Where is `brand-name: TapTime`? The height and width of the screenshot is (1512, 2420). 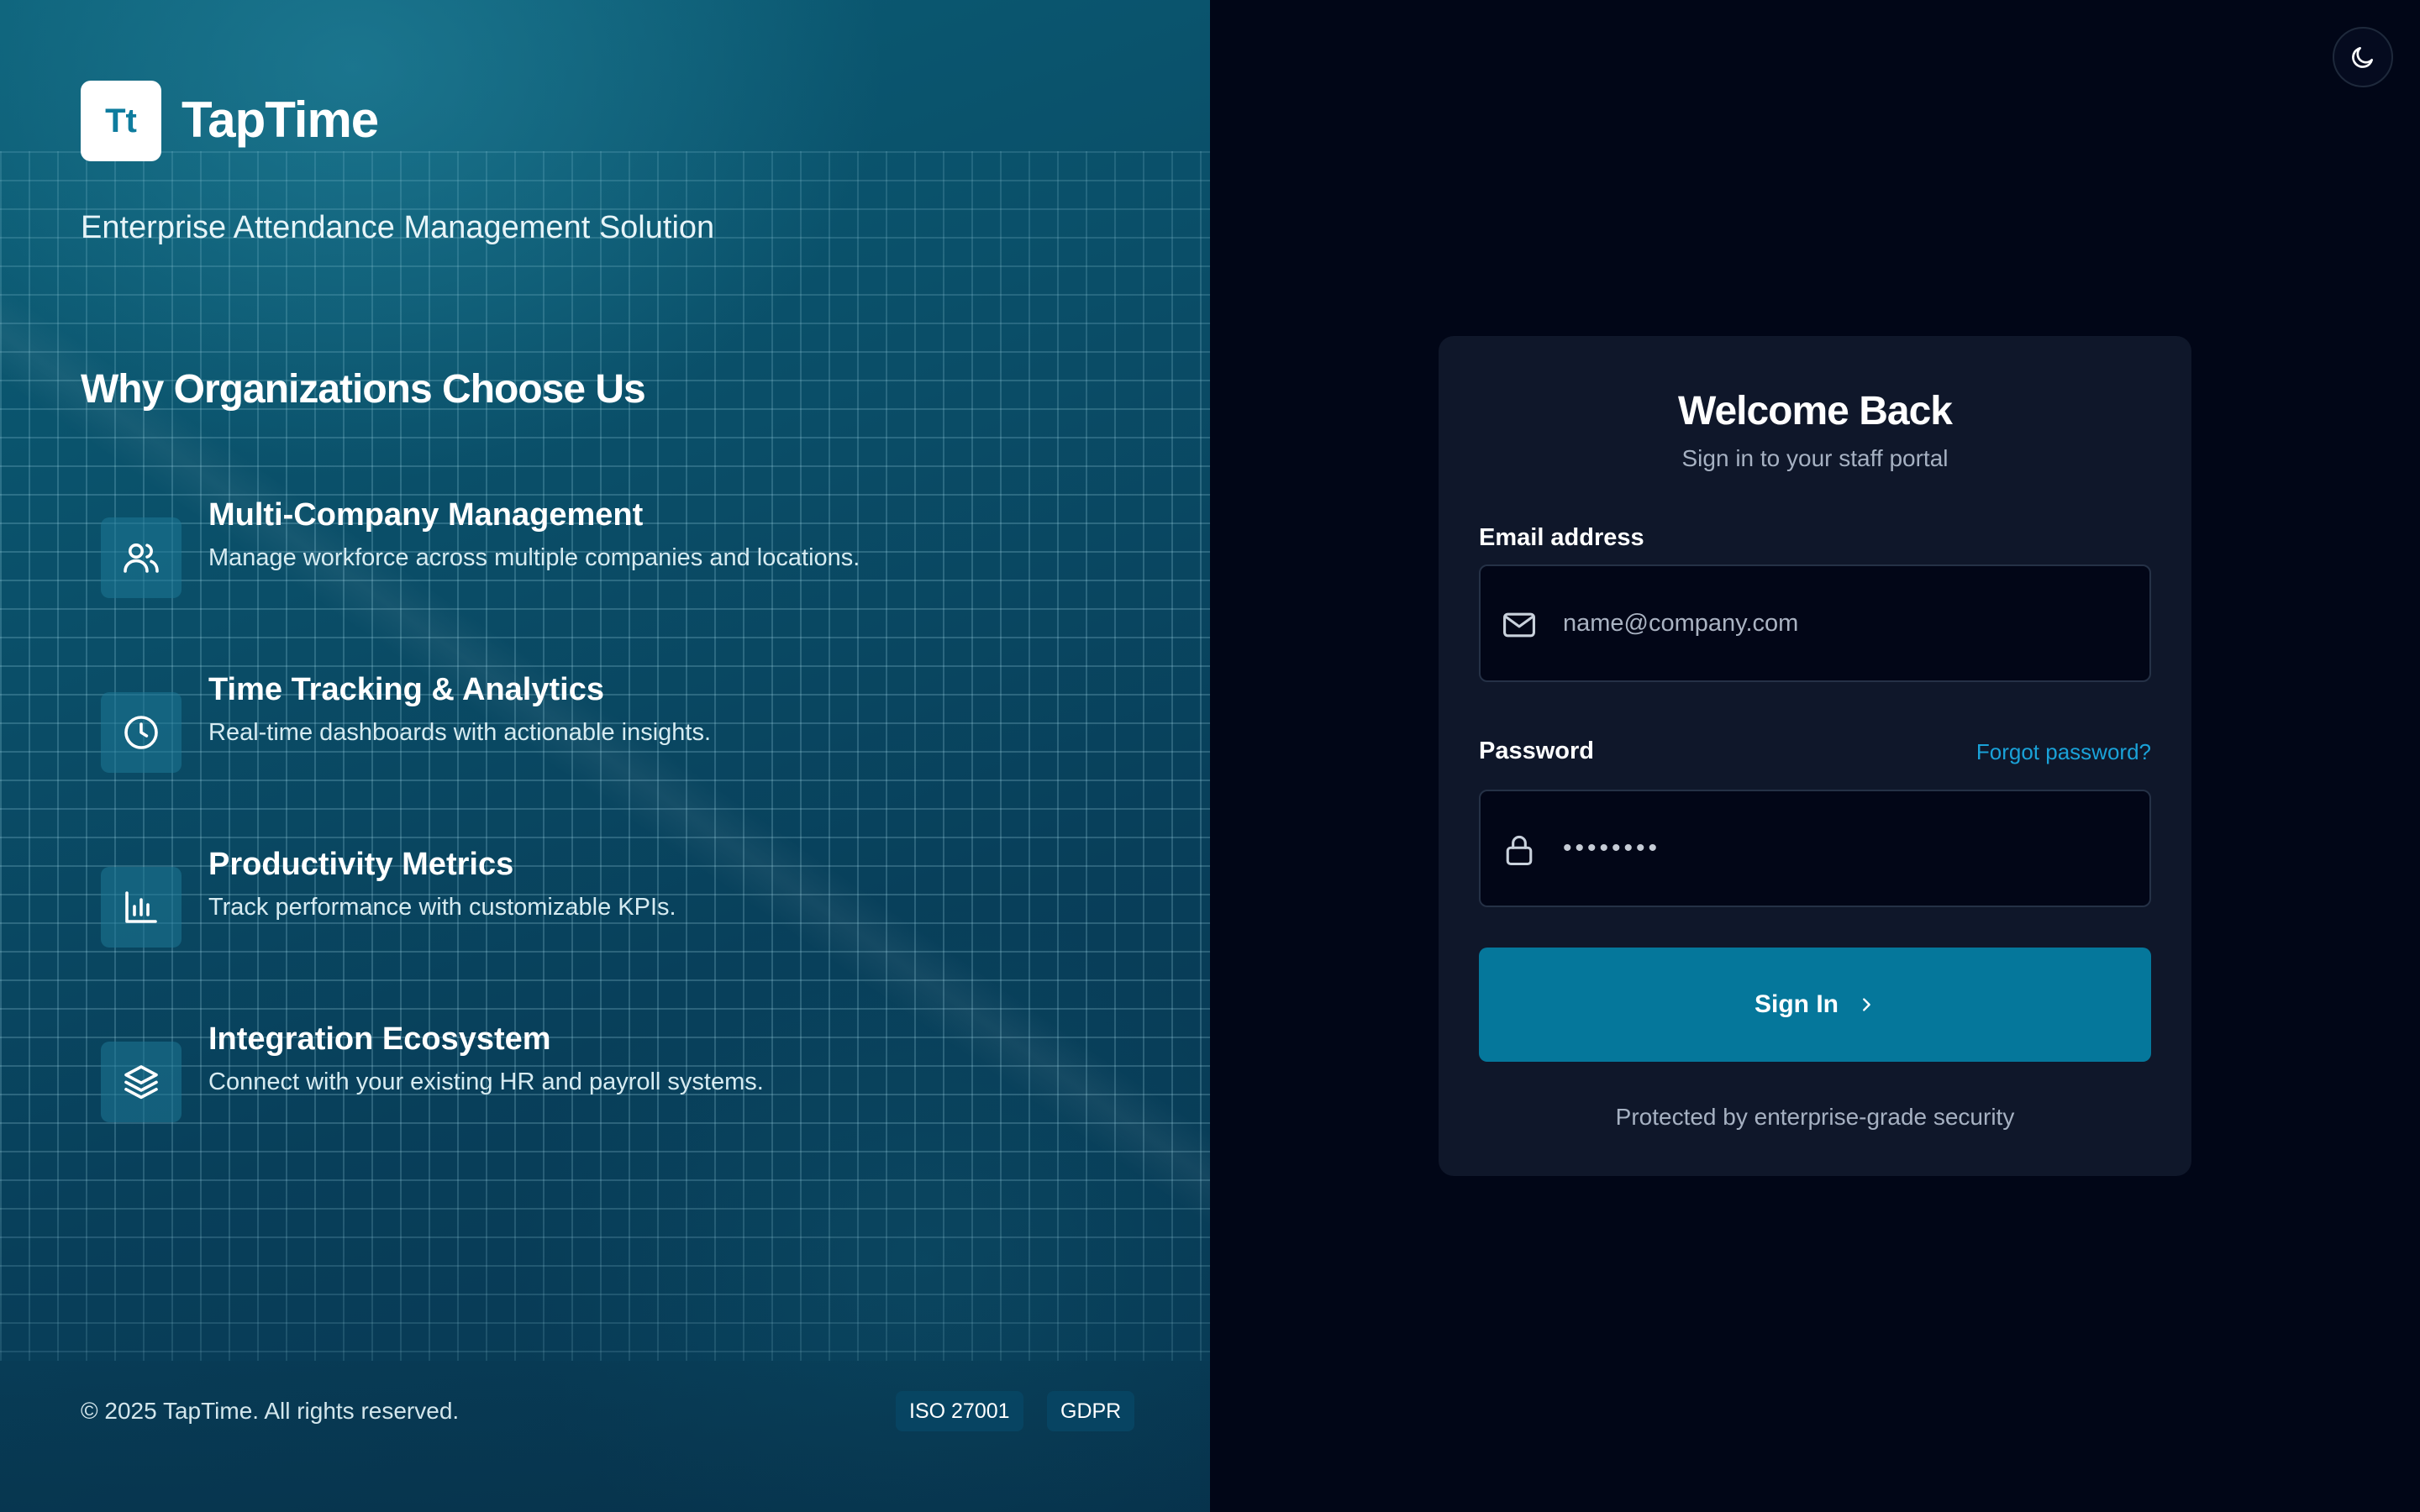
brand-name: TapTime is located at coordinates (280, 120).